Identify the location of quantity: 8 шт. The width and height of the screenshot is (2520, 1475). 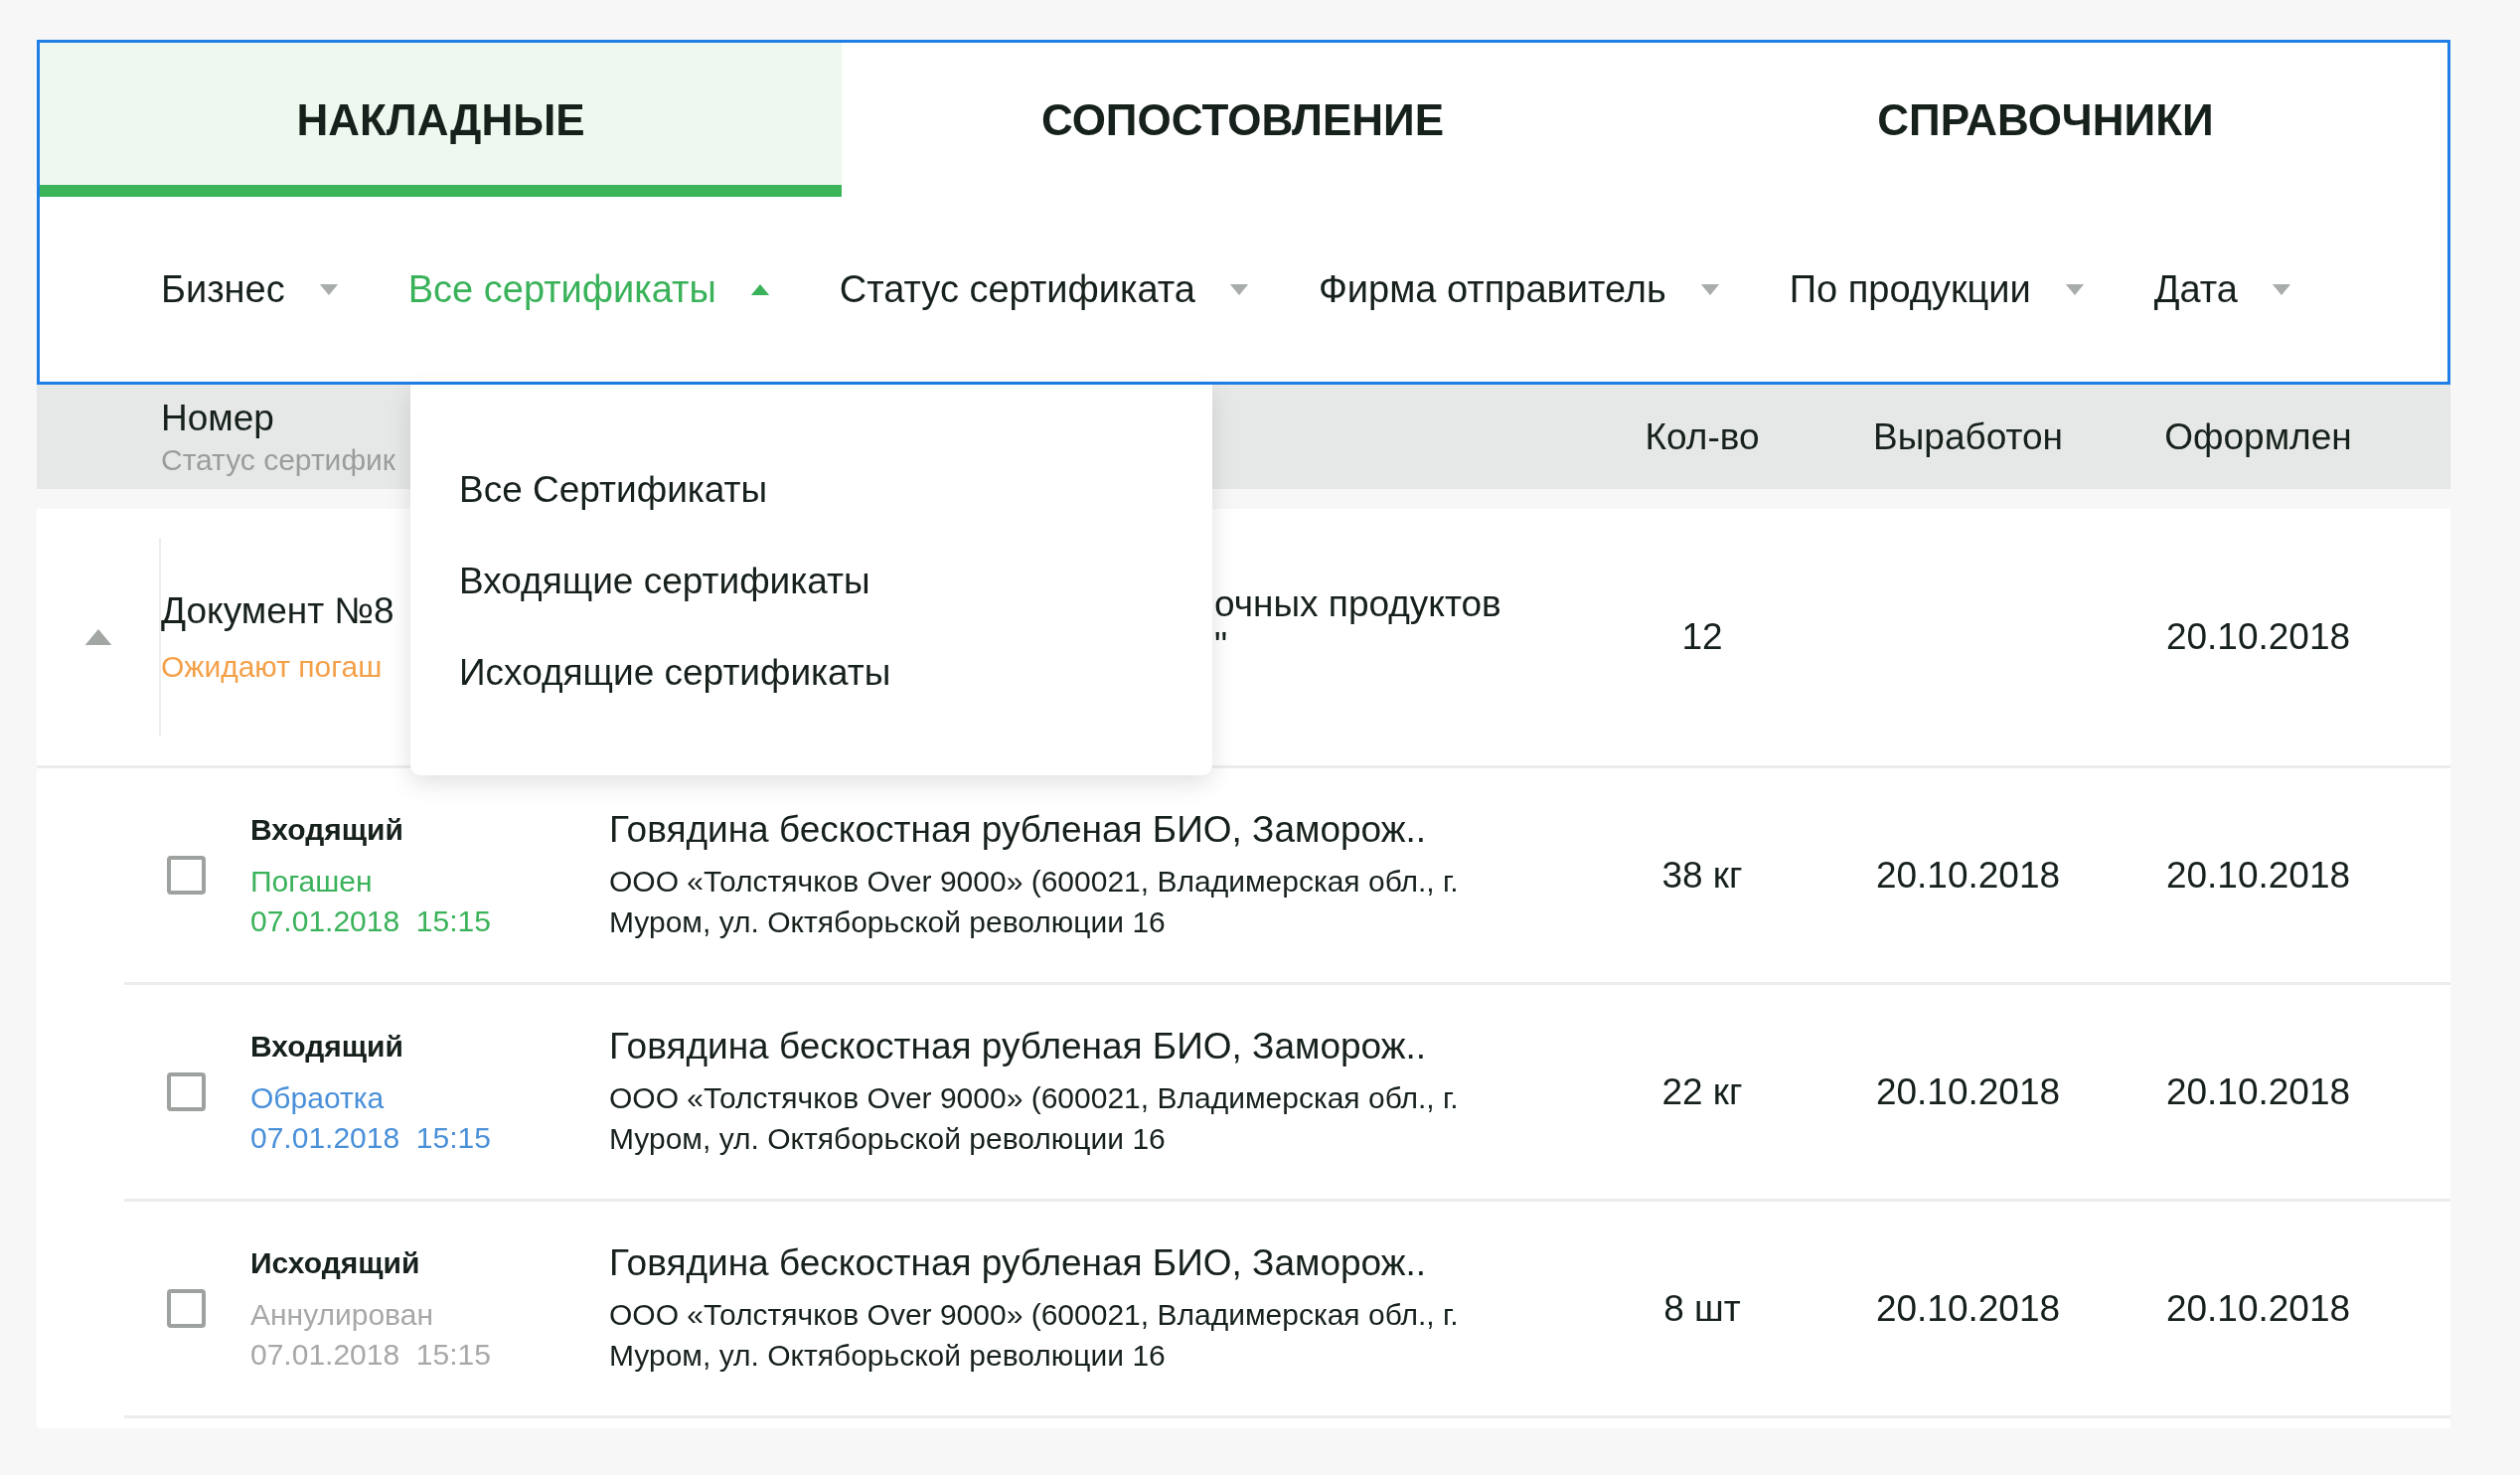
(1702, 1308).